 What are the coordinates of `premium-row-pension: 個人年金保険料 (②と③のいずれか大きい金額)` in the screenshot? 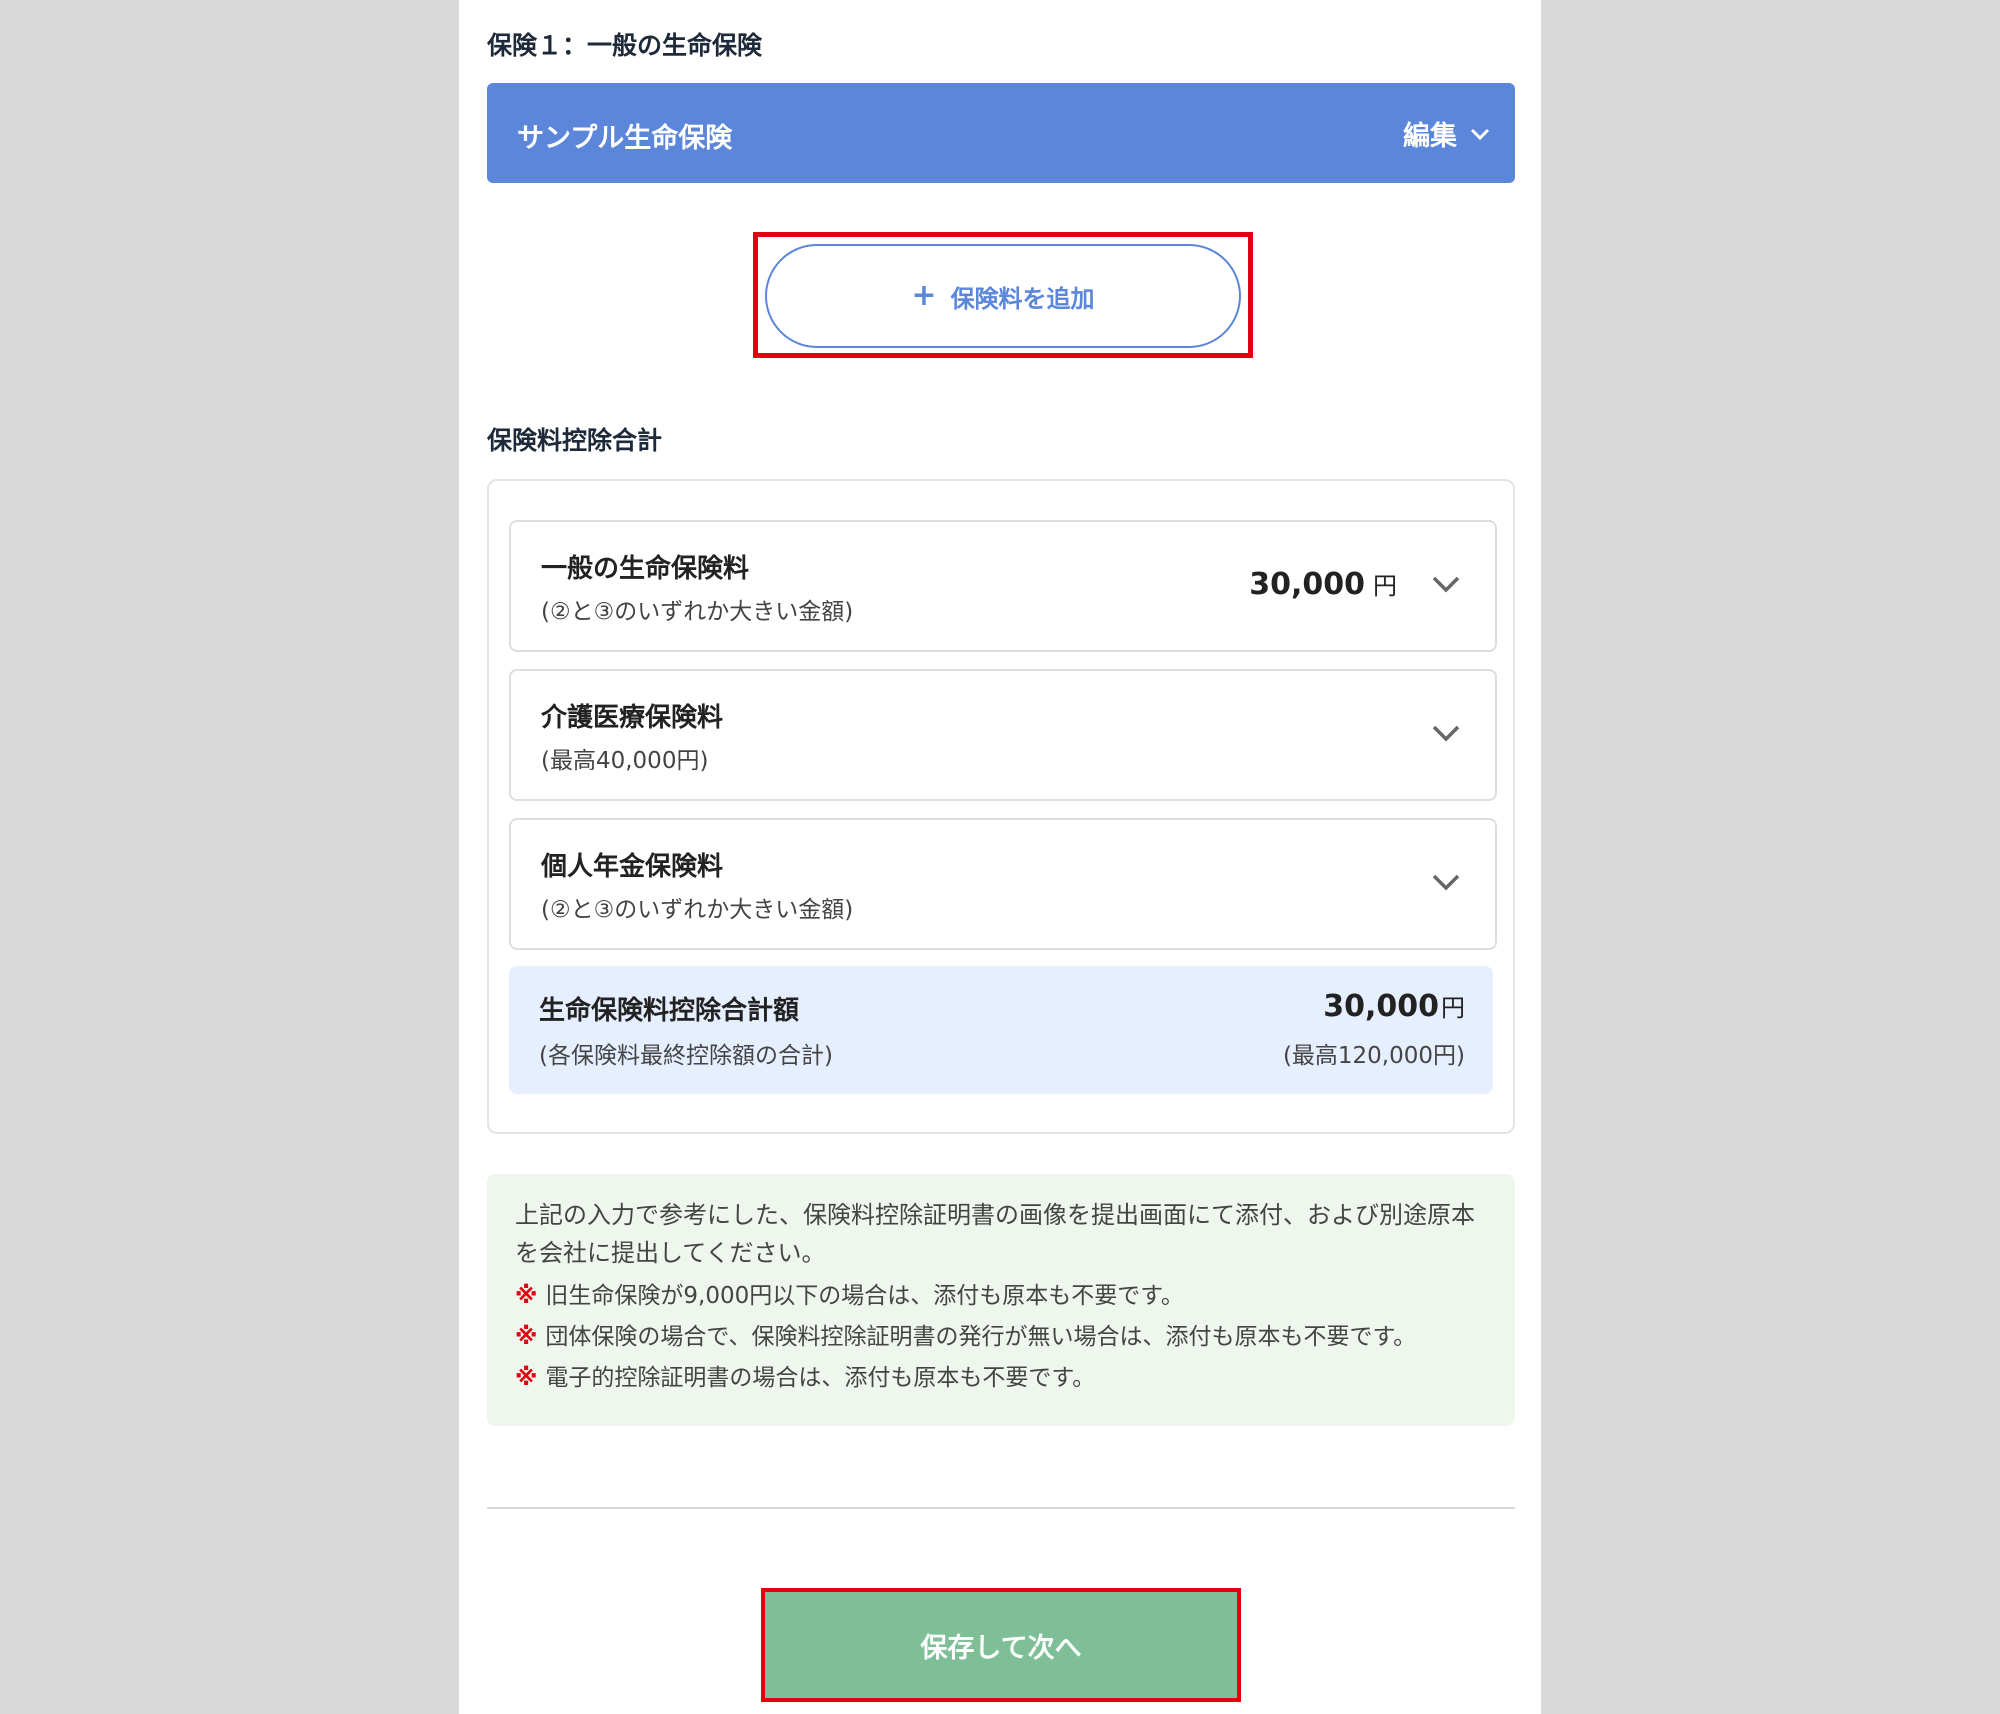 It's located at (1003, 884).